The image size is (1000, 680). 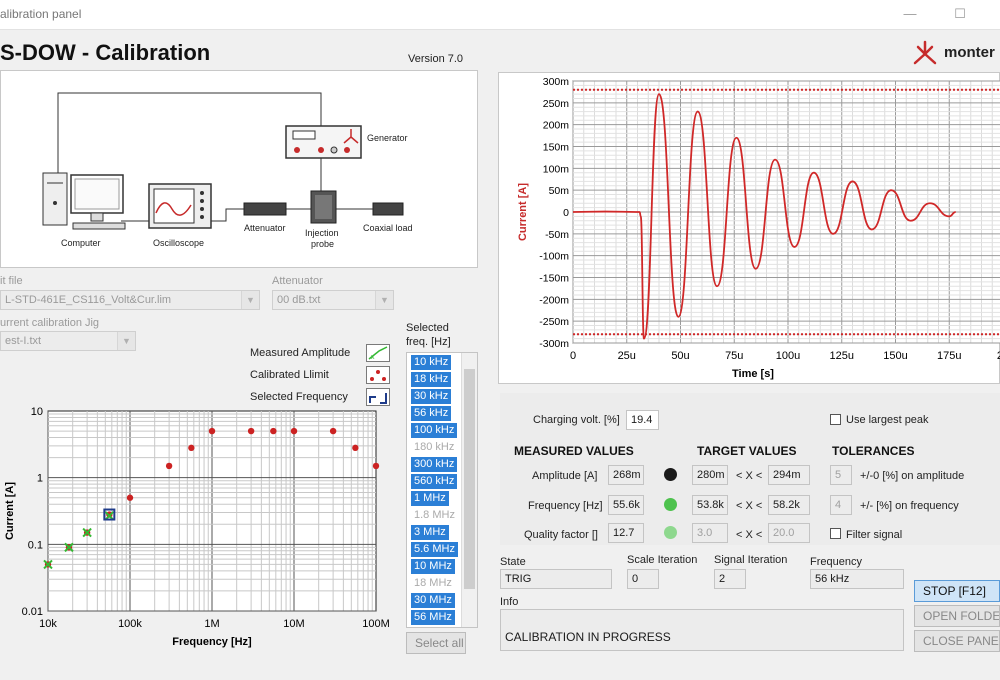 I want to click on coaxial-load-icon, so click(x=388, y=209).